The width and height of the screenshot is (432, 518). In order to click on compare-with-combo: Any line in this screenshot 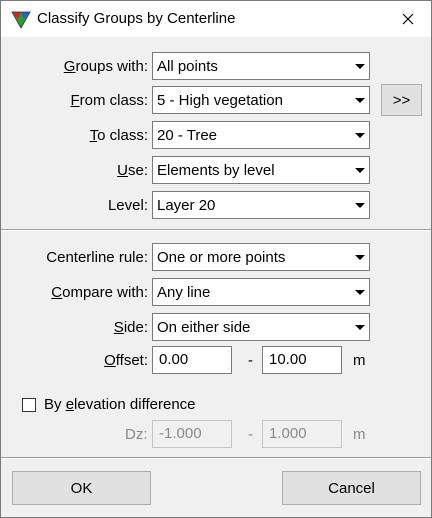, I will do `click(261, 292)`.